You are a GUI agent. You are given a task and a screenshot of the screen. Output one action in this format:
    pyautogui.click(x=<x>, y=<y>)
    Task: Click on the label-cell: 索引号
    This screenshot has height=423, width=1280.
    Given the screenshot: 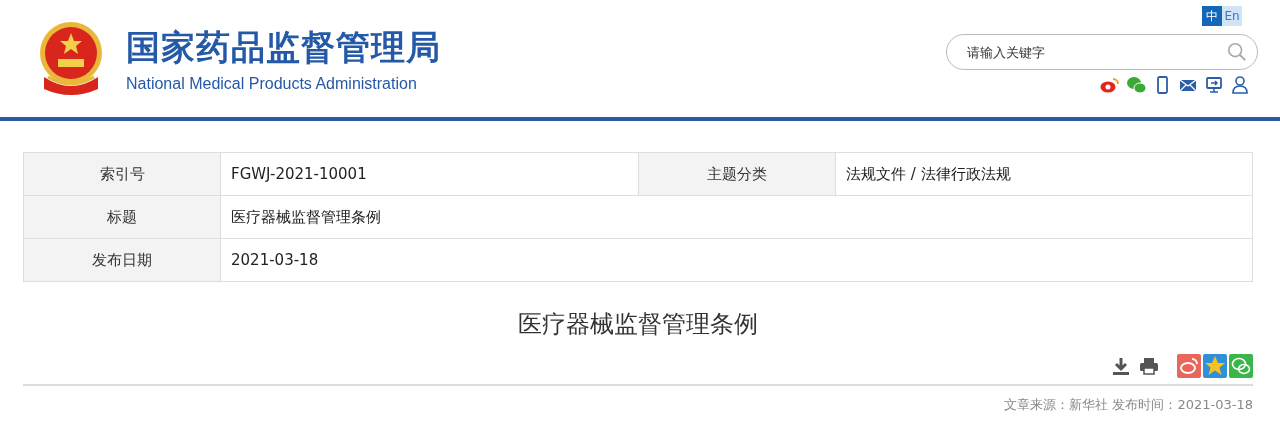 What is the action you would take?
    pyautogui.click(x=122, y=174)
    